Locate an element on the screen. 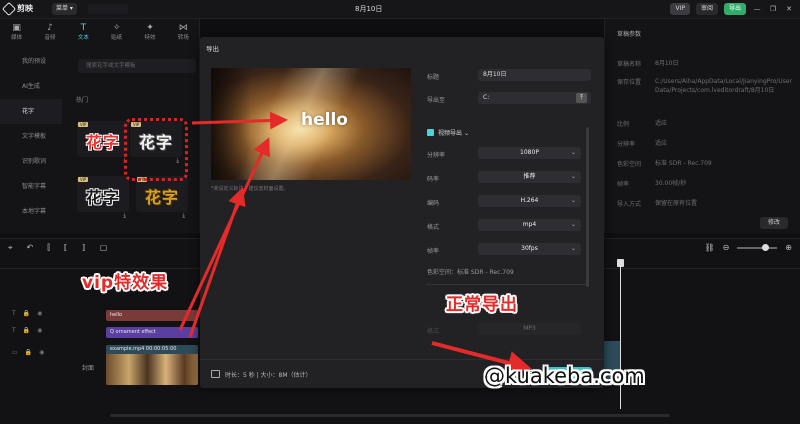  setting-label: 格式 is located at coordinates (433, 227).